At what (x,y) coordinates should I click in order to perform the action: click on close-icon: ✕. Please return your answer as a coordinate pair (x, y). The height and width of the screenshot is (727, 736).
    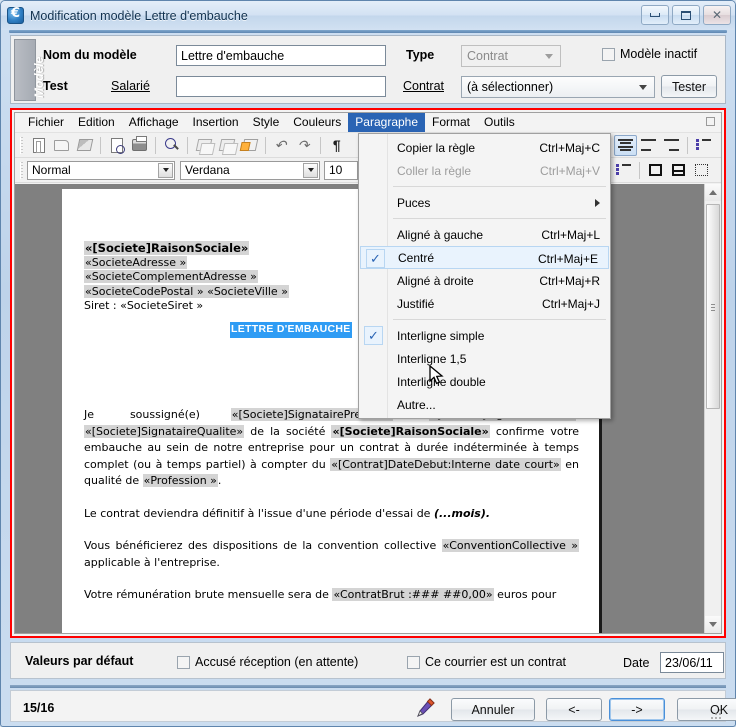
    Looking at the image, I should click on (717, 15).